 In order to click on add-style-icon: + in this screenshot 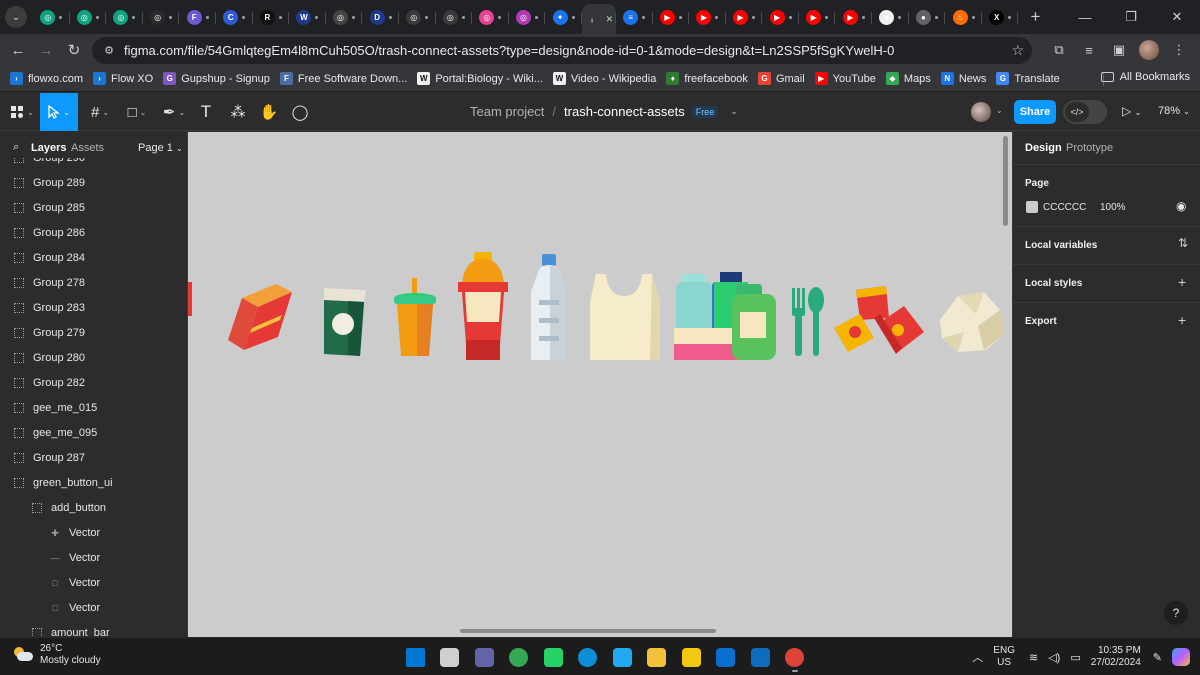, I will do `click(1182, 282)`.